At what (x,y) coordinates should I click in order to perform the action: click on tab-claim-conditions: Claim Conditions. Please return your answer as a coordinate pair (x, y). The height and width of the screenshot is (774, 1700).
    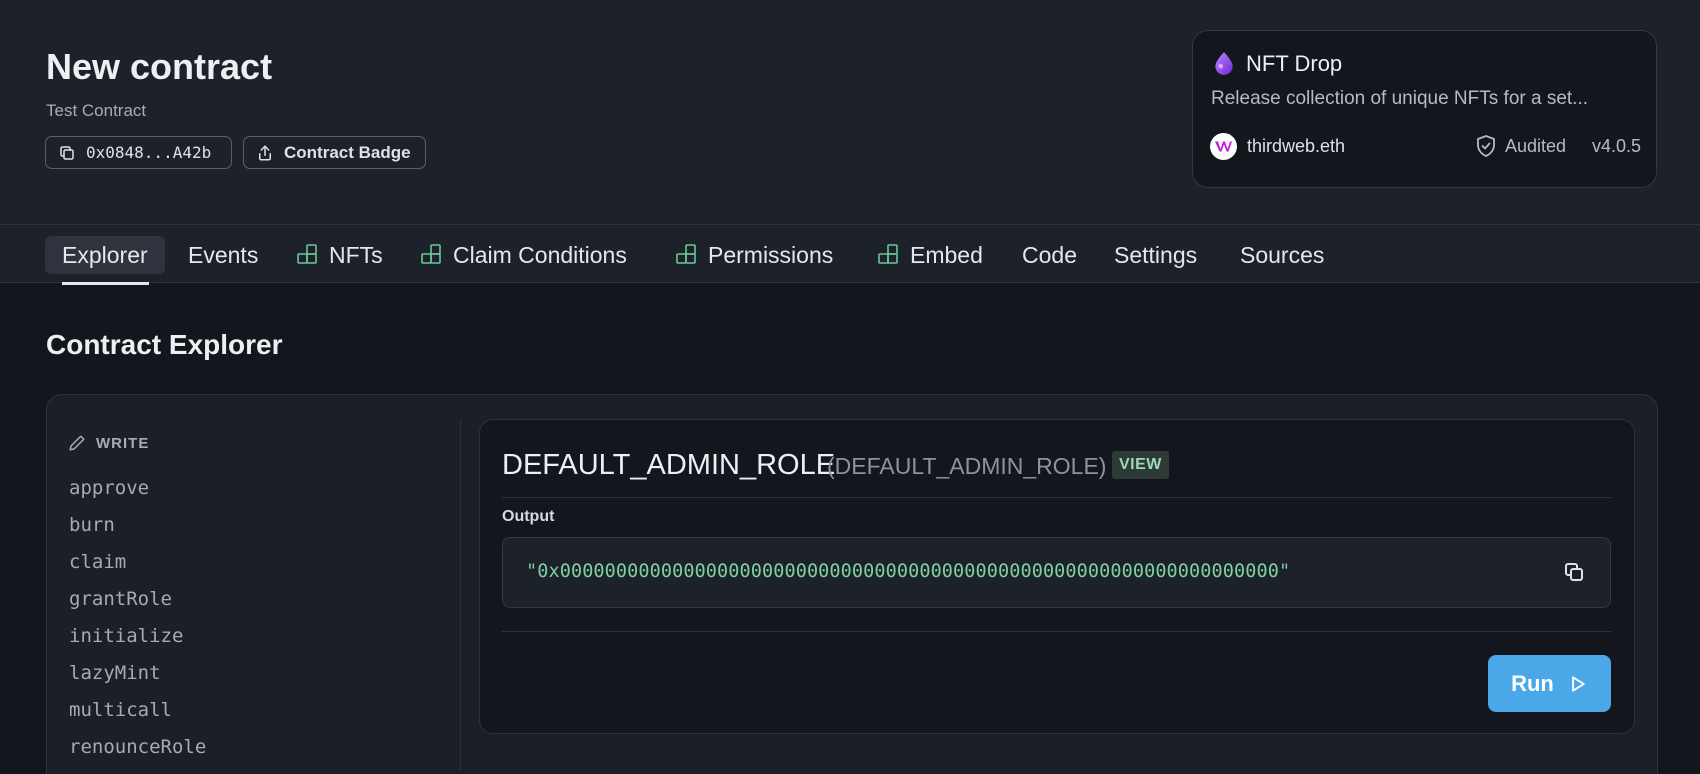
    Looking at the image, I should click on (523, 255).